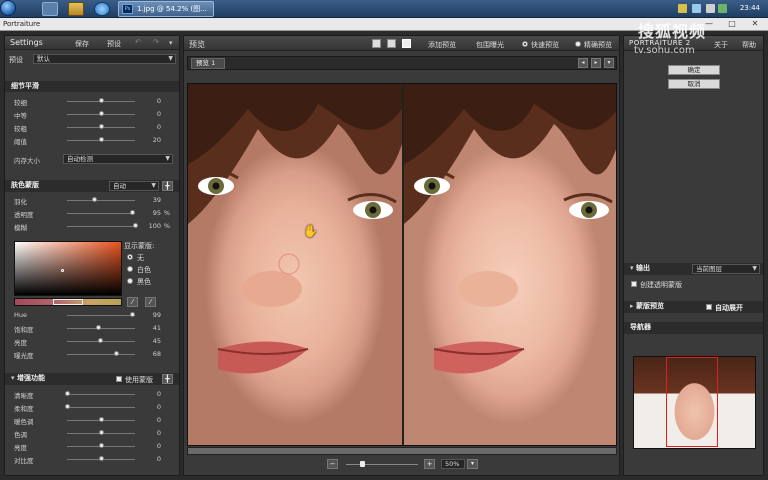  I want to click on use-mask-checkbox, so click(119, 379).